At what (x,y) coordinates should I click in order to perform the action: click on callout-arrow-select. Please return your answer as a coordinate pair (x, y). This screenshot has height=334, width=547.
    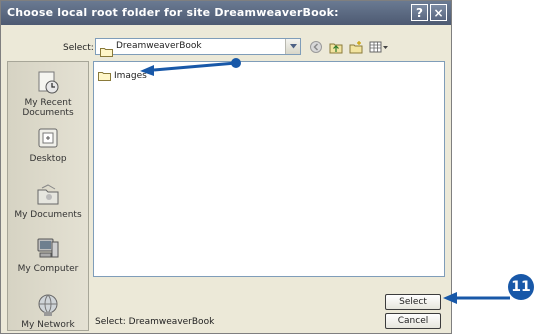
    Looking at the image, I should click on (476, 298).